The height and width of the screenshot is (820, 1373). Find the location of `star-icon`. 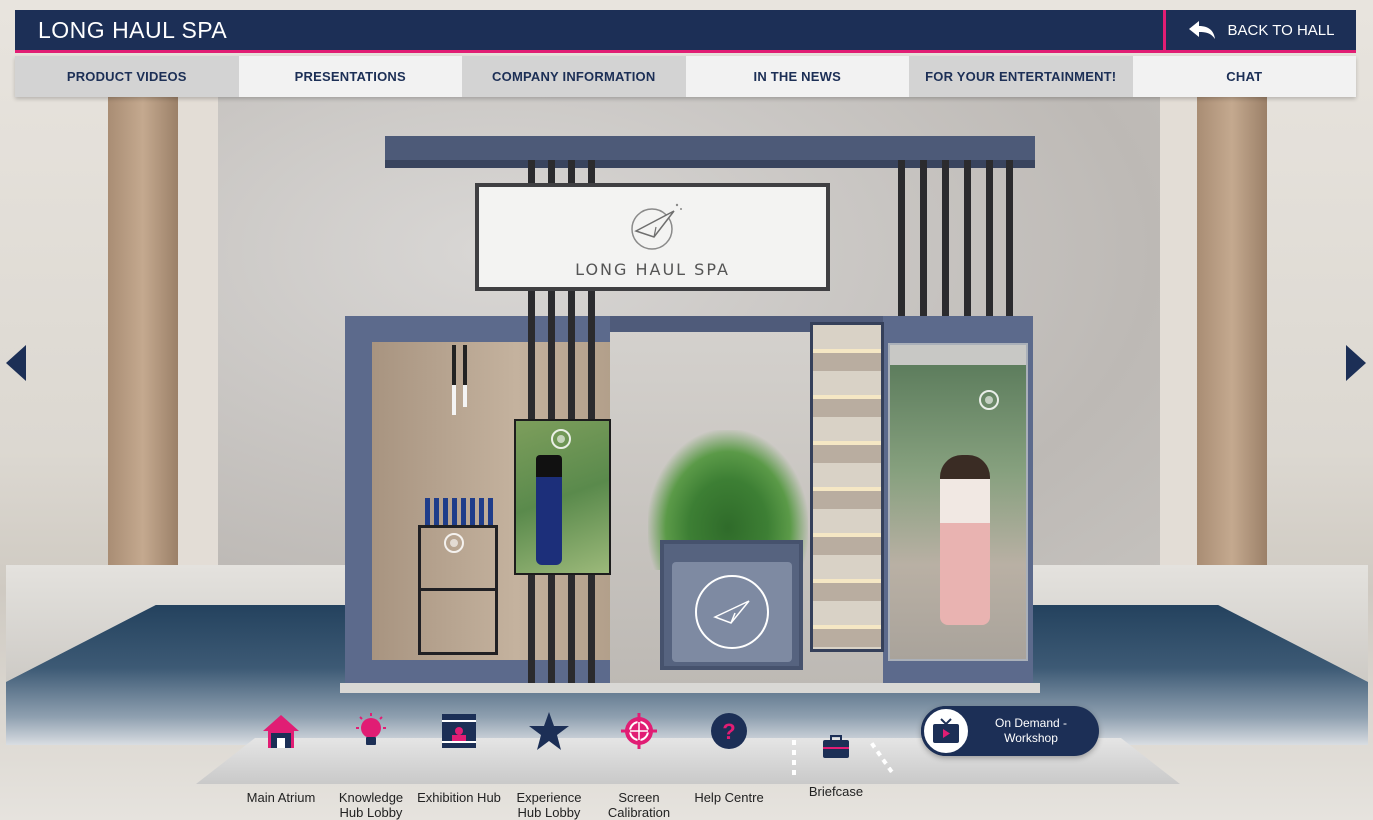

star-icon is located at coordinates (549, 731).